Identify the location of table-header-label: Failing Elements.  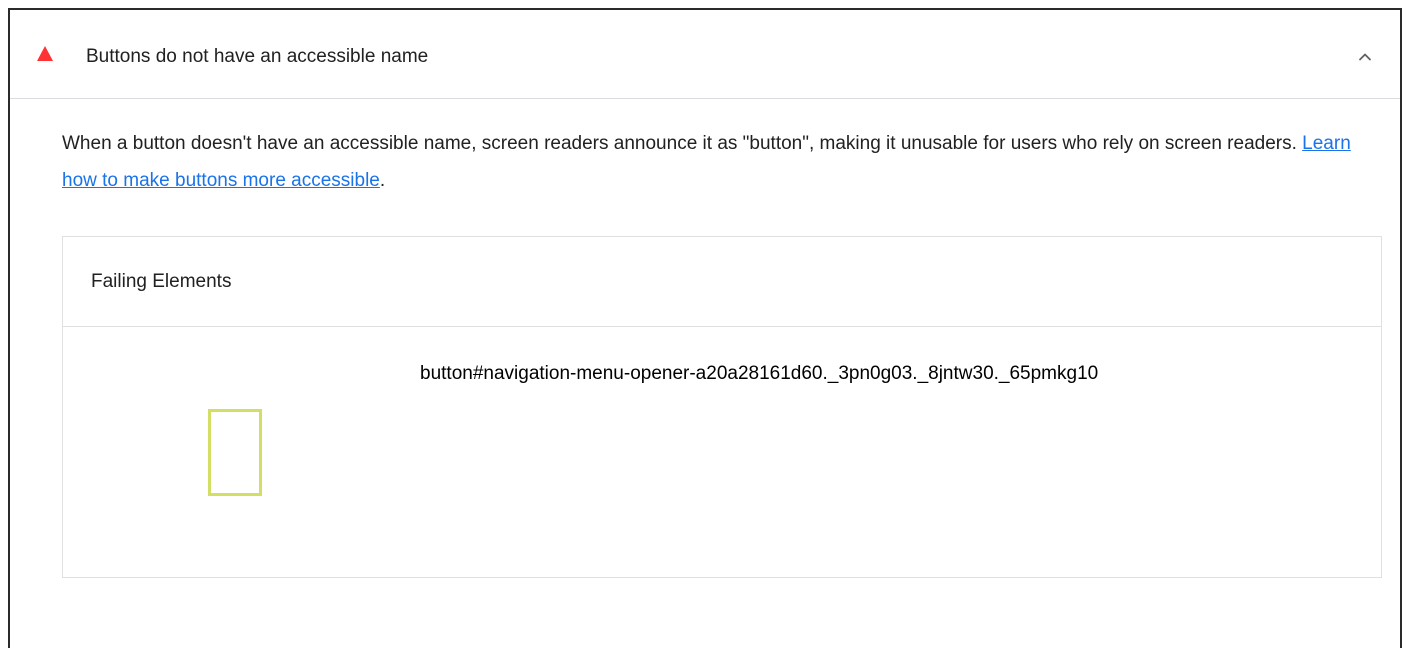
(161, 281).